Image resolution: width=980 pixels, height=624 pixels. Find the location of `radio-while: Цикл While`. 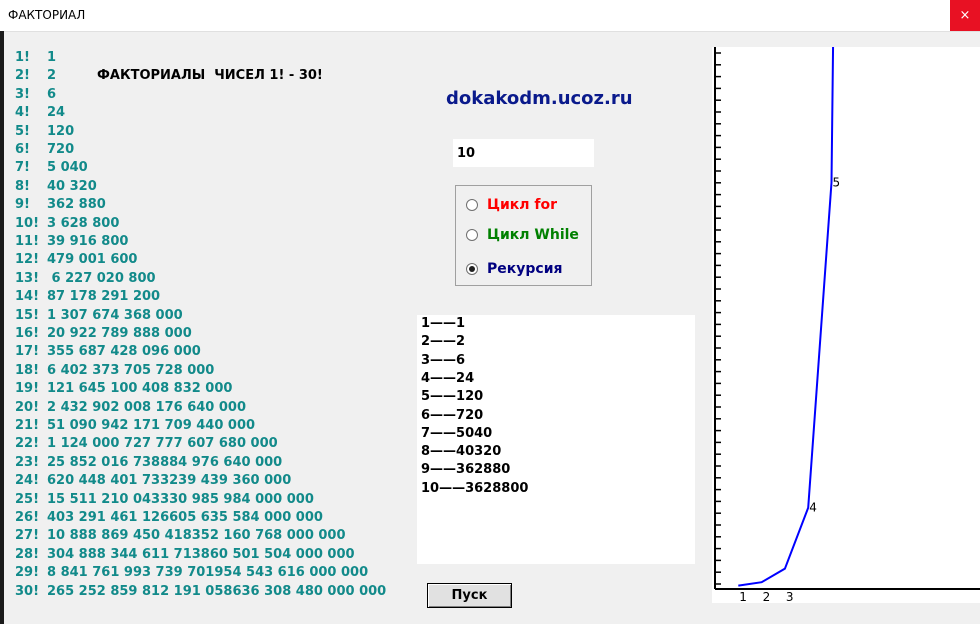

radio-while: Цикл While is located at coordinates (522, 235).